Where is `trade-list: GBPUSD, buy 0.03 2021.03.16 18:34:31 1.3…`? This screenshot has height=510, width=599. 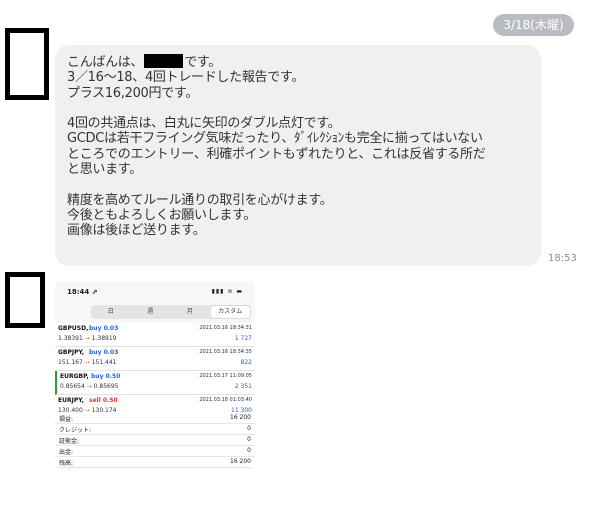
trade-list: GBPUSD, buy 0.03 2021.03.16 18:34:31 1.3… is located at coordinates (155, 371).